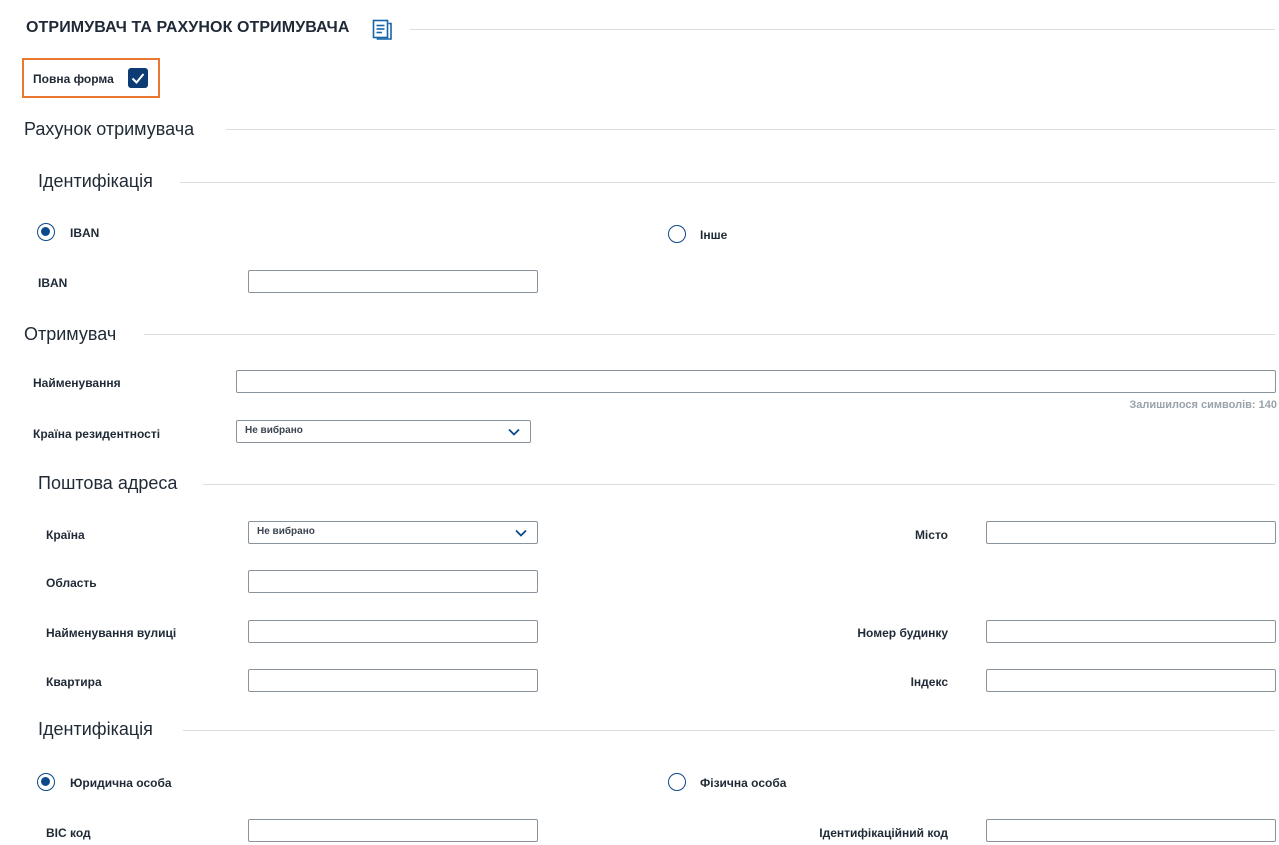  What do you see at coordinates (85, 233) in the screenshot?
I see `radio-iban-label: IBAN` at bounding box center [85, 233].